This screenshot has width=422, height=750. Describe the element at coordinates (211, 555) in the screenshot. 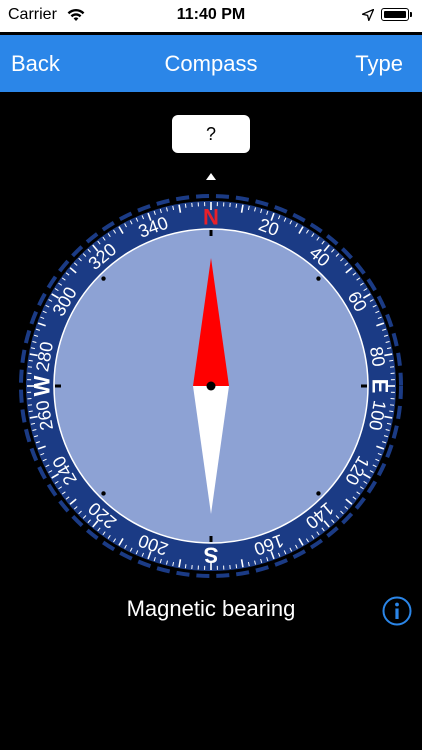

I see `cardinal-s-label: S` at that location.